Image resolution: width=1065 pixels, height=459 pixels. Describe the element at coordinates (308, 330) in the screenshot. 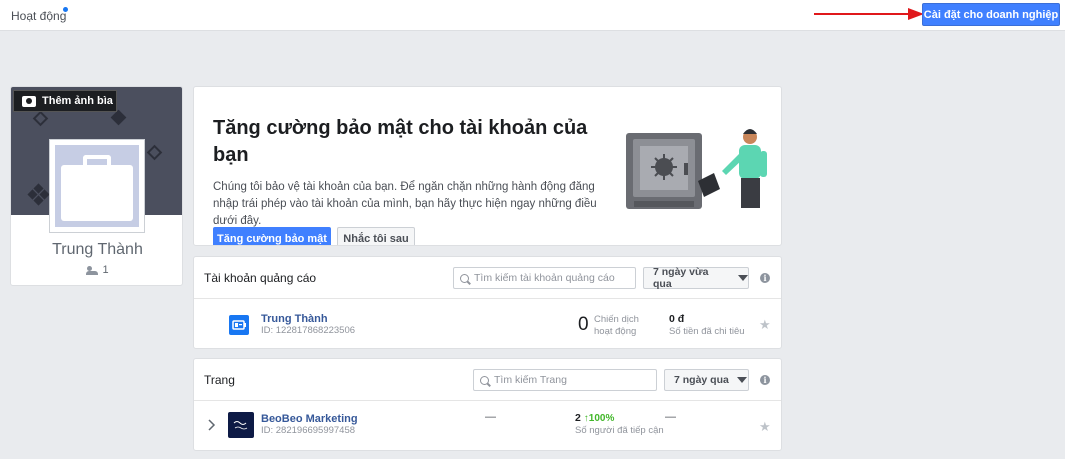

I see `ad-account-id: ID: 122817868223506` at that location.